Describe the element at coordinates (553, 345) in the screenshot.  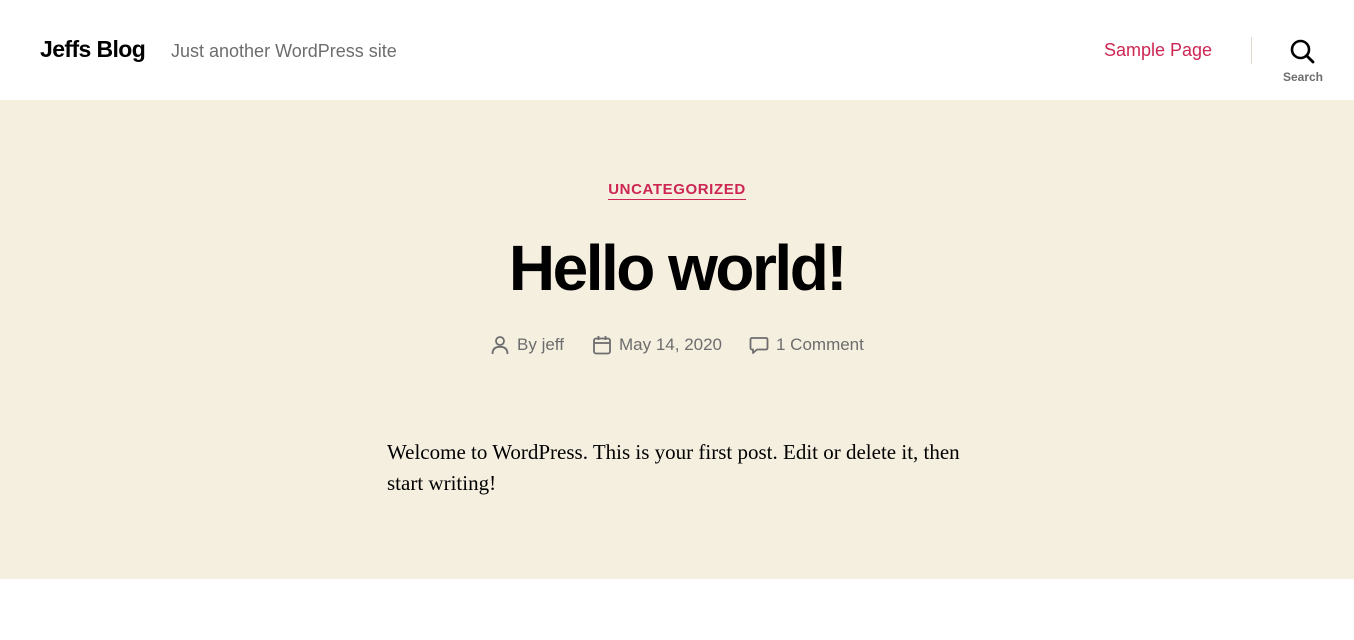
I see `author-link: jeff` at that location.